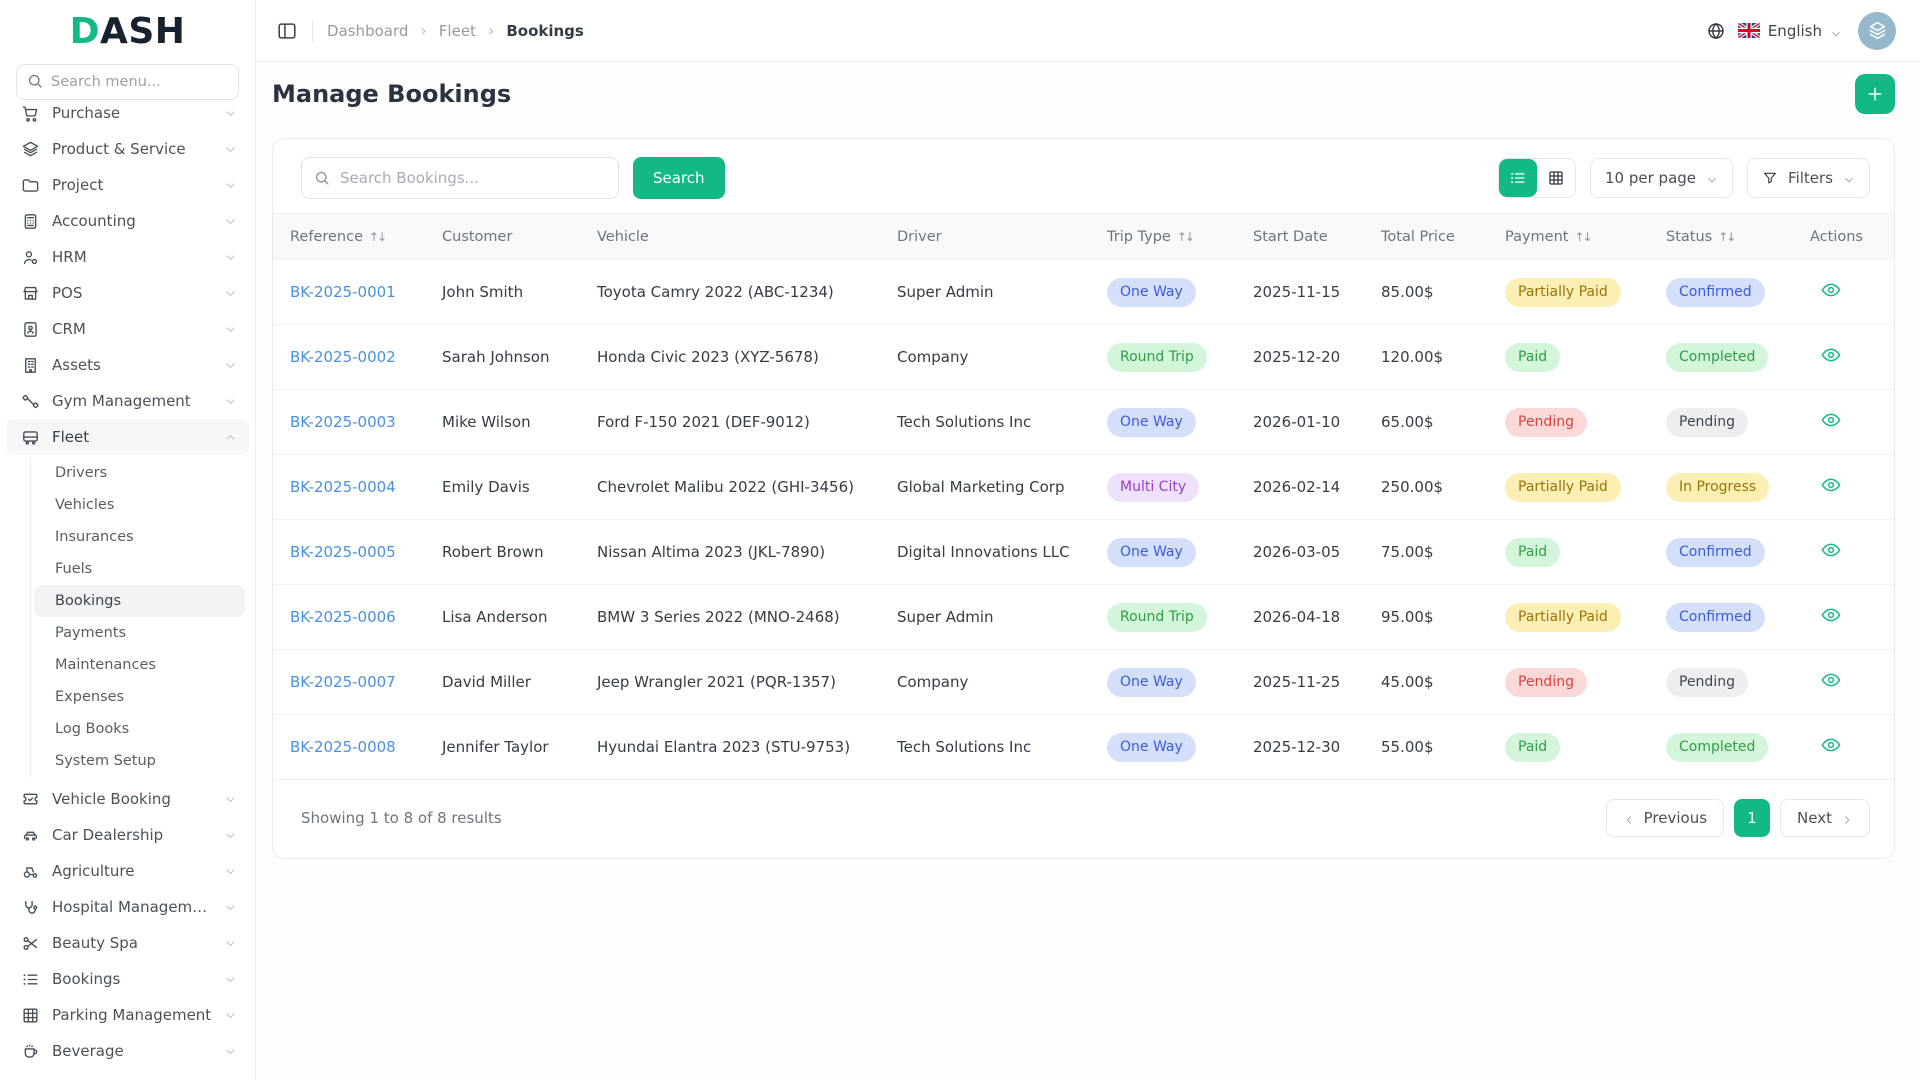 The width and height of the screenshot is (1920, 1080). What do you see at coordinates (1665, 818) in the screenshot?
I see `previous-page-button: Previous` at bounding box center [1665, 818].